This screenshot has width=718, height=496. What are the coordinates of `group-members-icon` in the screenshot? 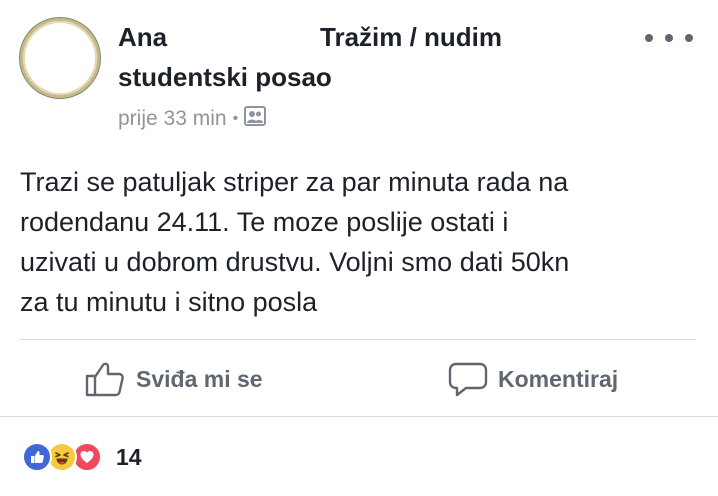 It's located at (255, 119).